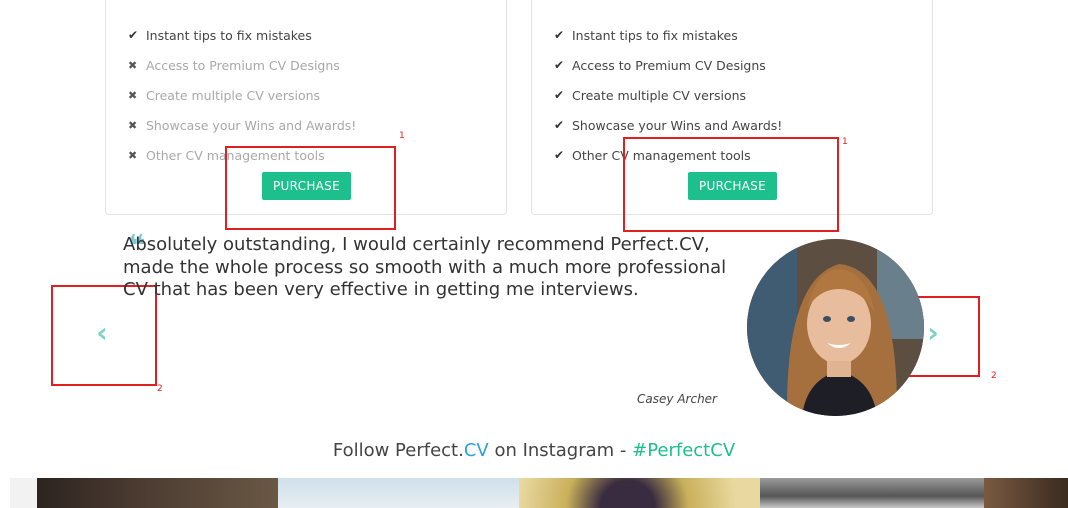 This screenshot has width=1068, height=508. I want to click on feature-item: ✖ Showcase your Wins and Awards!, so click(242, 125).